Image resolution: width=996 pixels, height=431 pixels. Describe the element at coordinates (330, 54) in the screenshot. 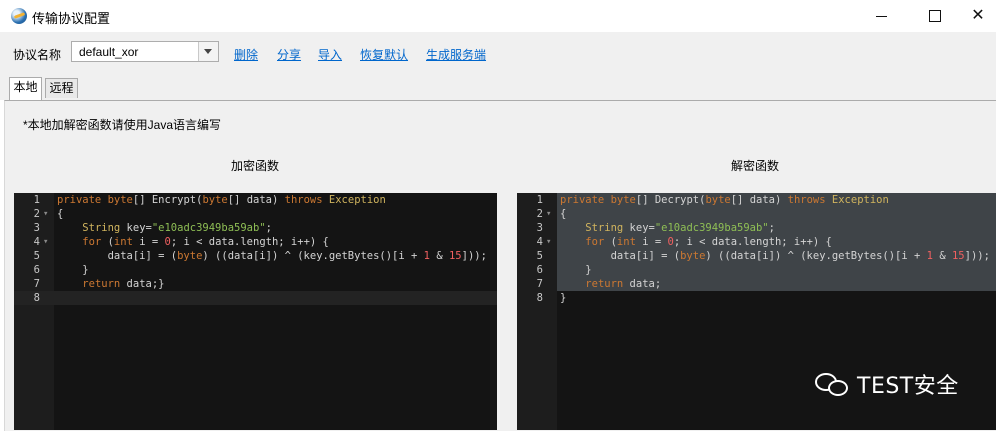

I see `import-link: 导入` at that location.